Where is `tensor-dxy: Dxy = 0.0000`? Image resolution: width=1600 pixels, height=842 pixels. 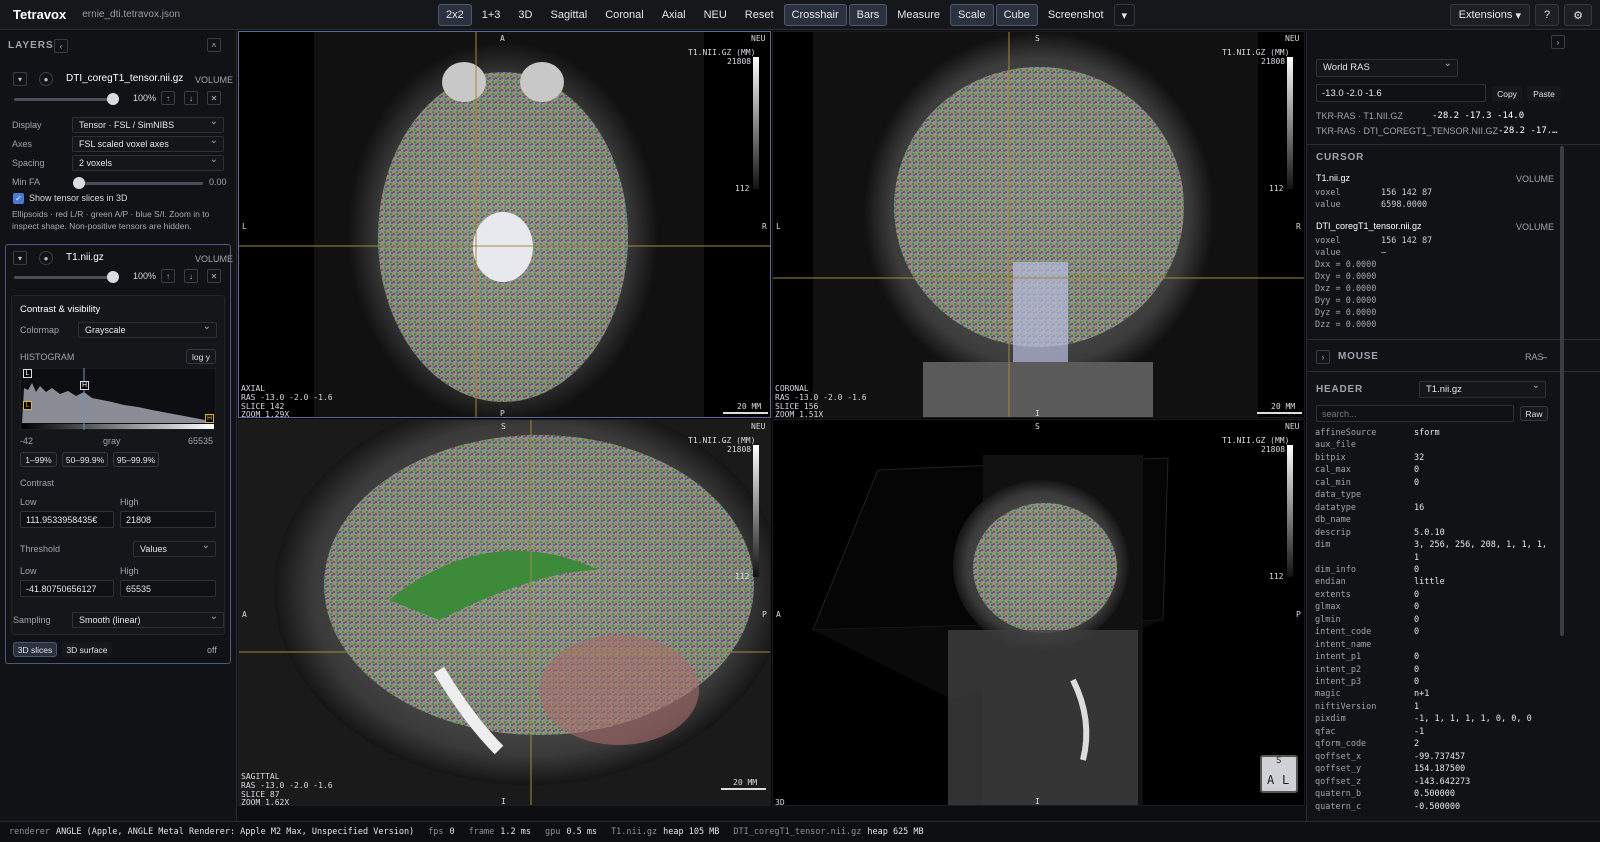
tensor-dxy: Dxy = 0.0000 is located at coordinates (1346, 277).